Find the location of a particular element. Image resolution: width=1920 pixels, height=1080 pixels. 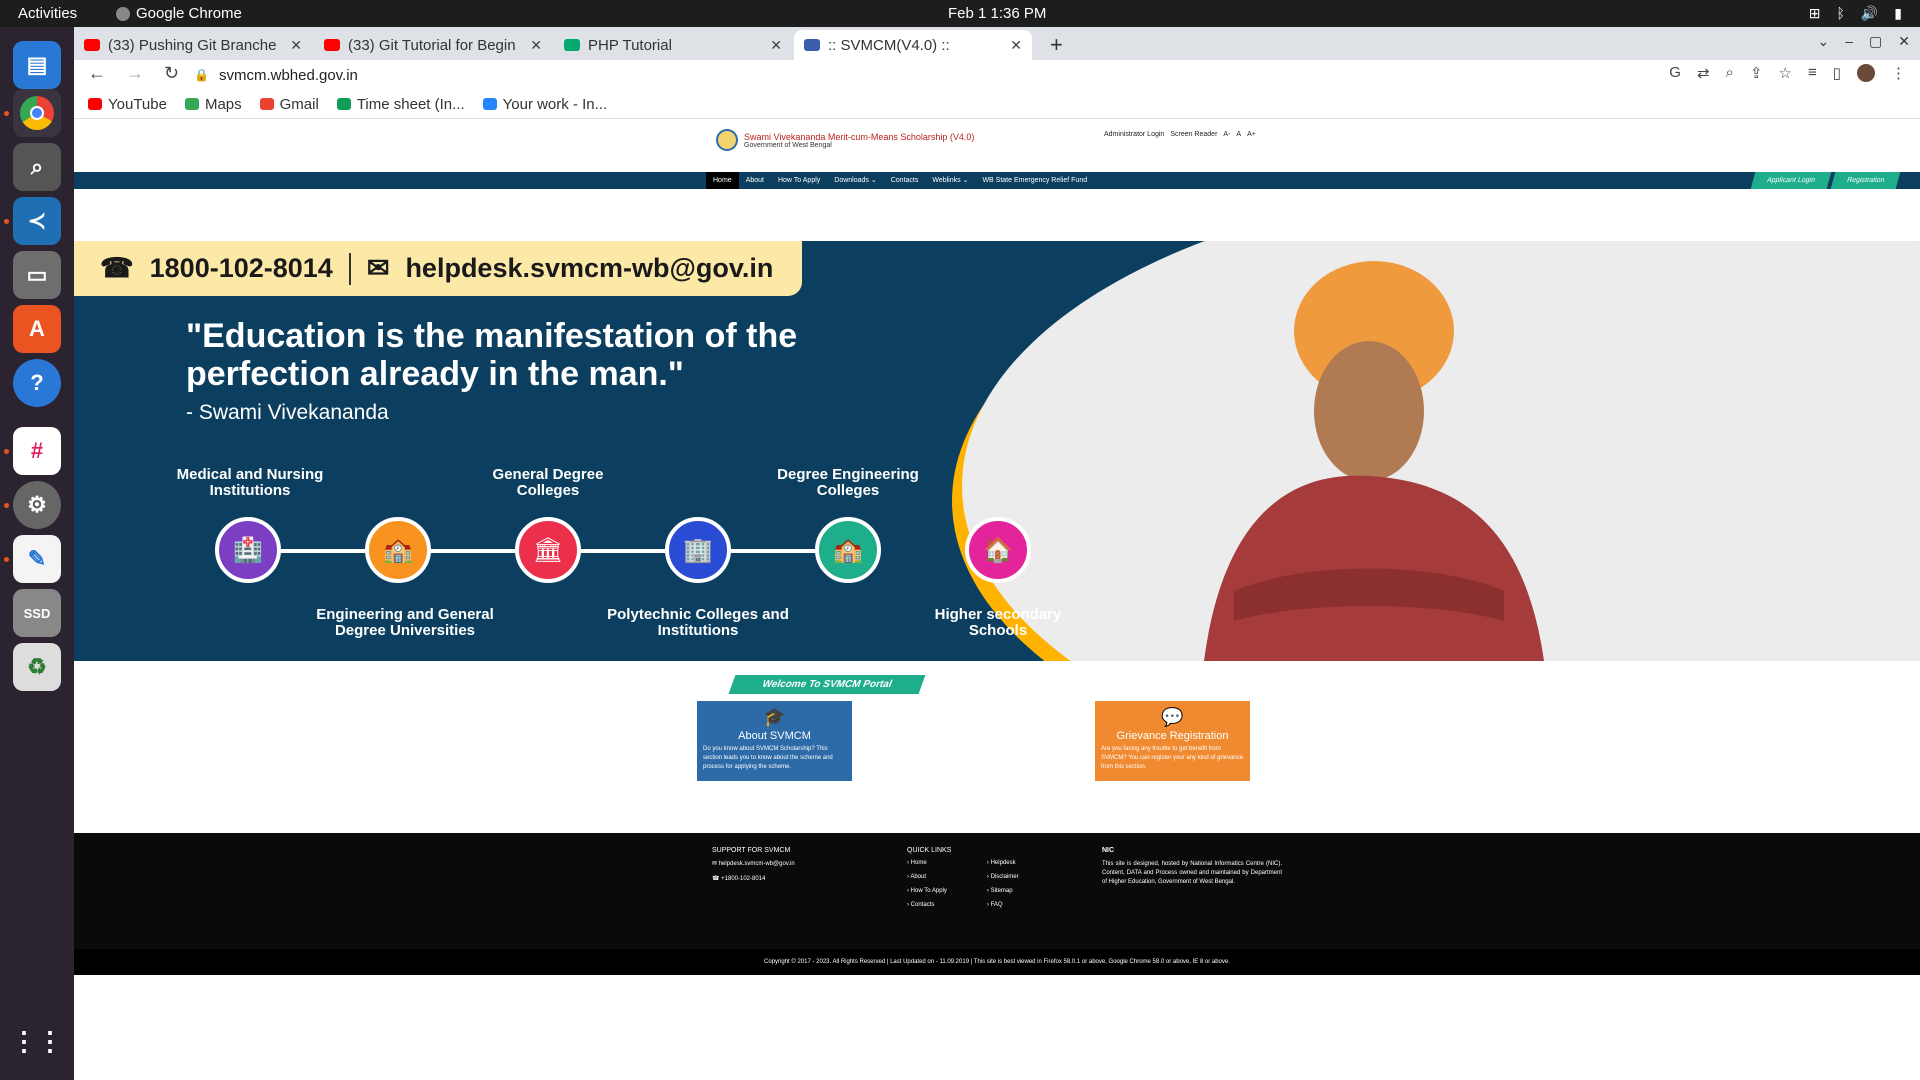

degree-college-icon: 🏛 is located at coordinates (548, 550).